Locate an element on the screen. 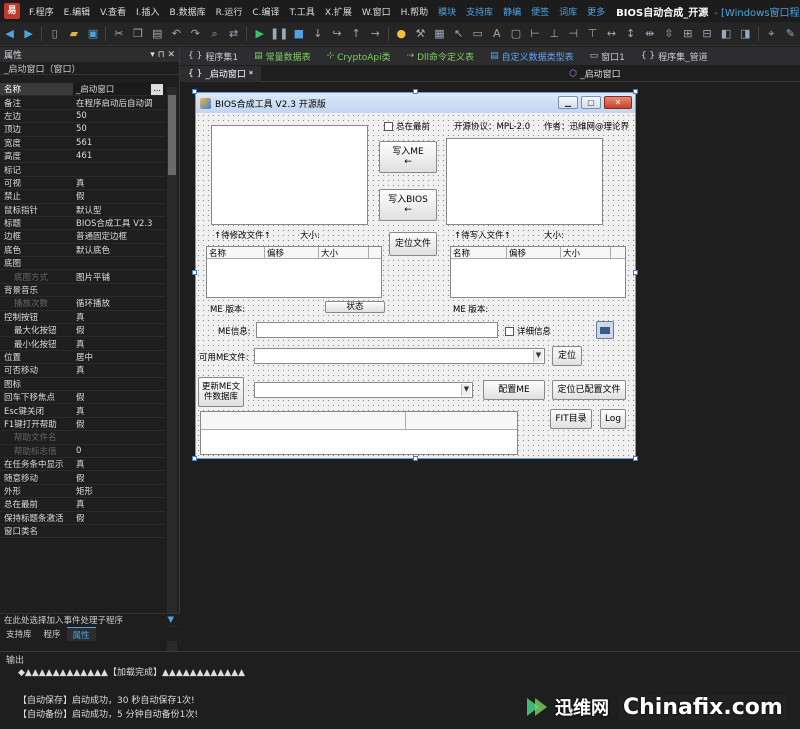  tab-dll-commands: ⇢ Dll命令定义表 is located at coordinates (440, 56).